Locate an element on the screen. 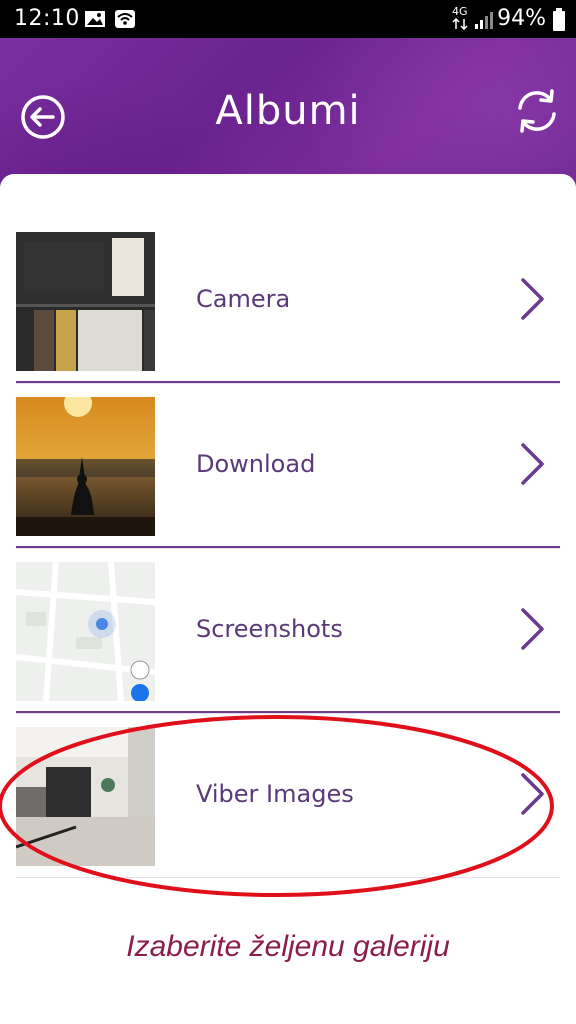 This screenshot has width=576, height=1024. download-thumbnail-image is located at coordinates (85, 466).